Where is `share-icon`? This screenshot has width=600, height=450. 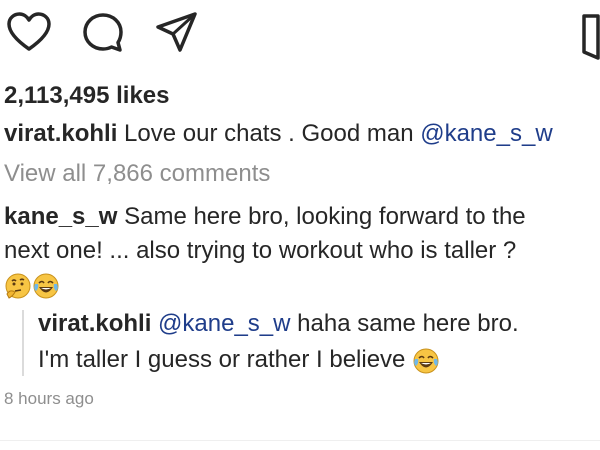
share-icon is located at coordinates (177, 33).